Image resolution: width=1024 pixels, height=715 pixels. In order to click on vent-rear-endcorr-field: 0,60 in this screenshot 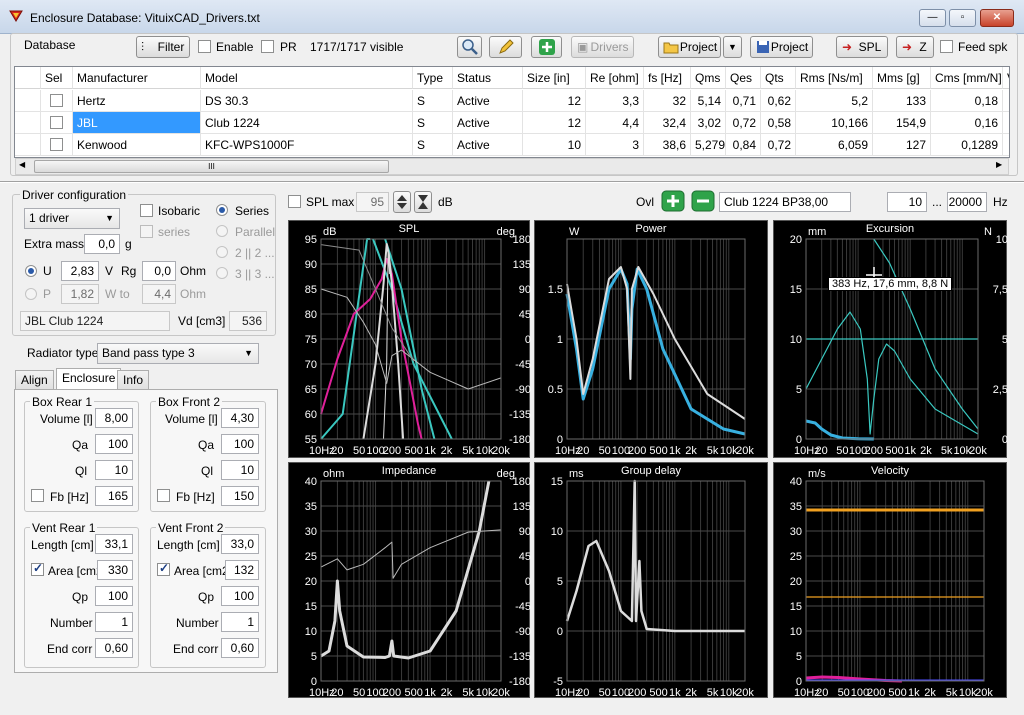, I will do `click(114, 648)`.